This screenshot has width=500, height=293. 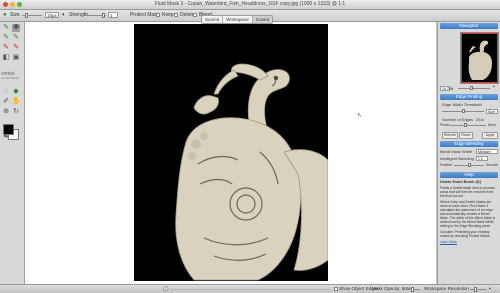 I want to click on more-label: More, so click(x=492, y=125).